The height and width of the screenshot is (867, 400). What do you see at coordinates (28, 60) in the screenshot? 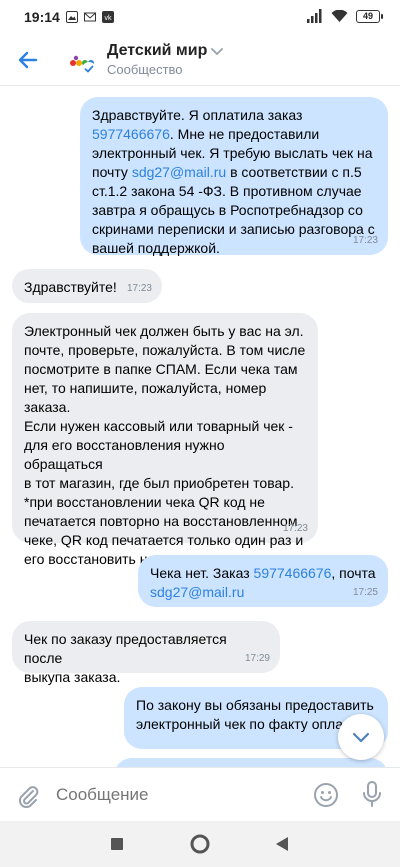
I see `back-arrow-icon` at bounding box center [28, 60].